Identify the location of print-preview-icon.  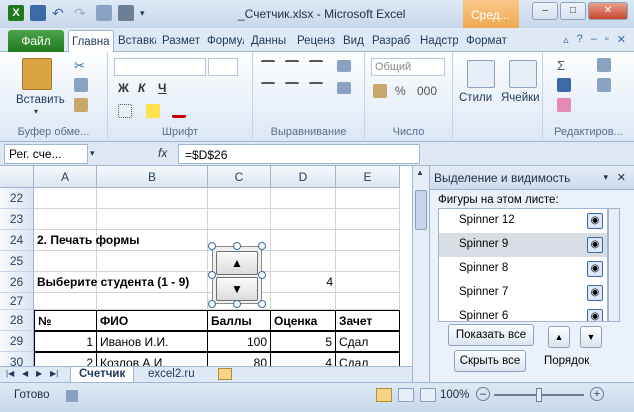
(104, 13).